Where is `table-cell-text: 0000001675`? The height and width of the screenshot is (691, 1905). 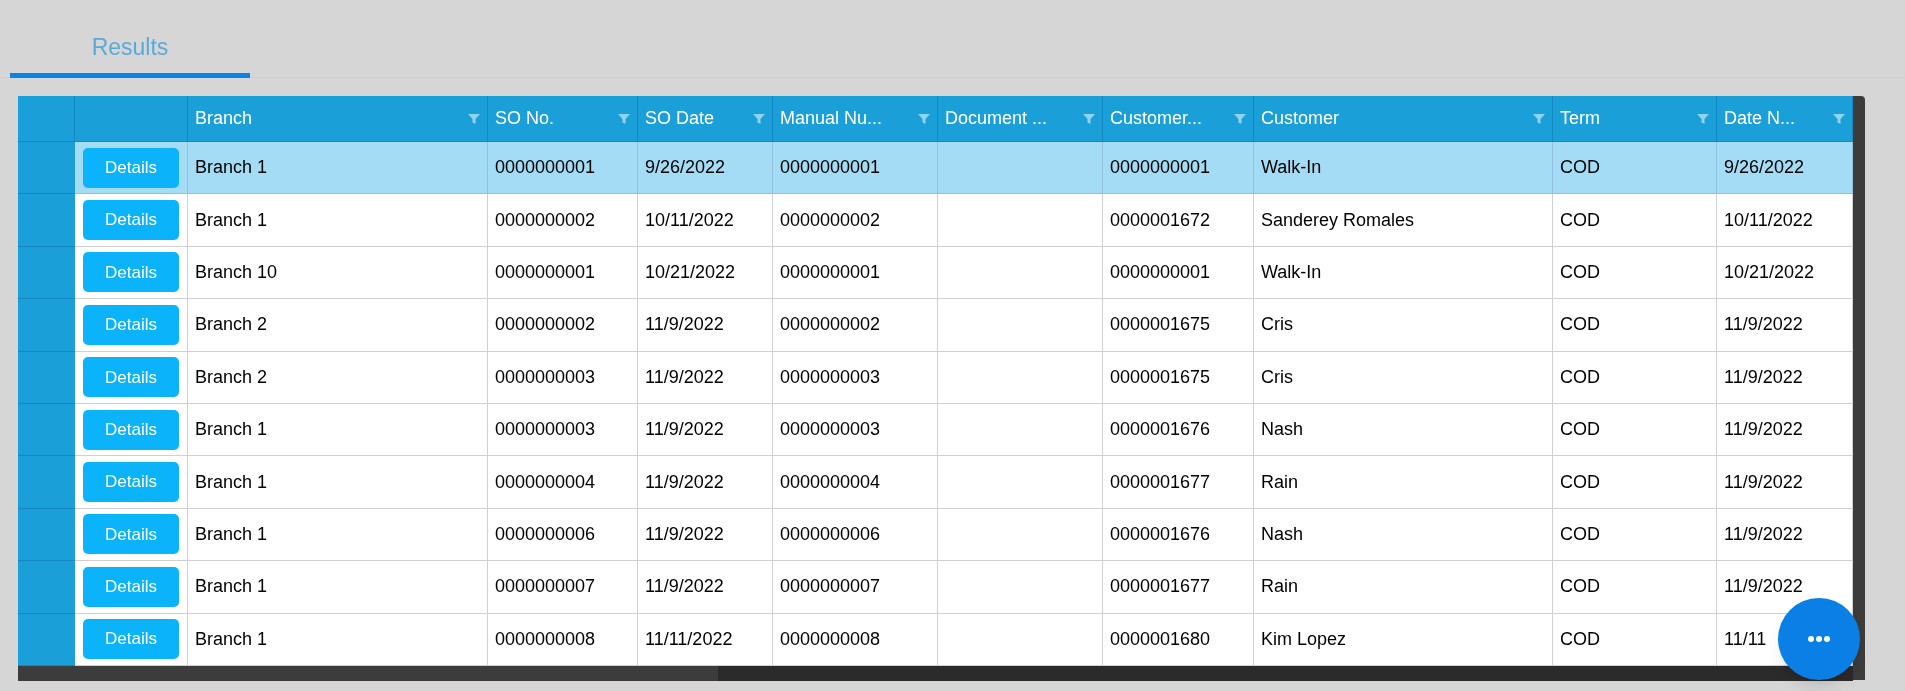 table-cell-text: 0000001675 is located at coordinates (1160, 325).